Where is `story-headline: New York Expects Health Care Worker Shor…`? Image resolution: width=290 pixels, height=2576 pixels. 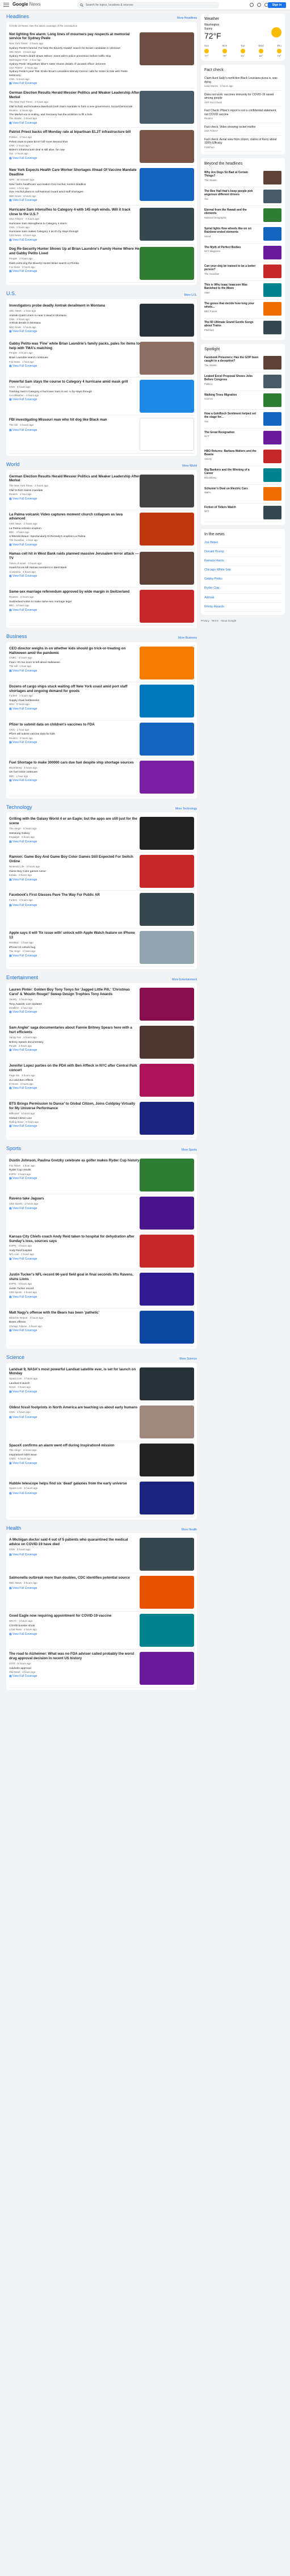
story-headline: New York Expects Health Care Worker Shor… is located at coordinates (74, 172).